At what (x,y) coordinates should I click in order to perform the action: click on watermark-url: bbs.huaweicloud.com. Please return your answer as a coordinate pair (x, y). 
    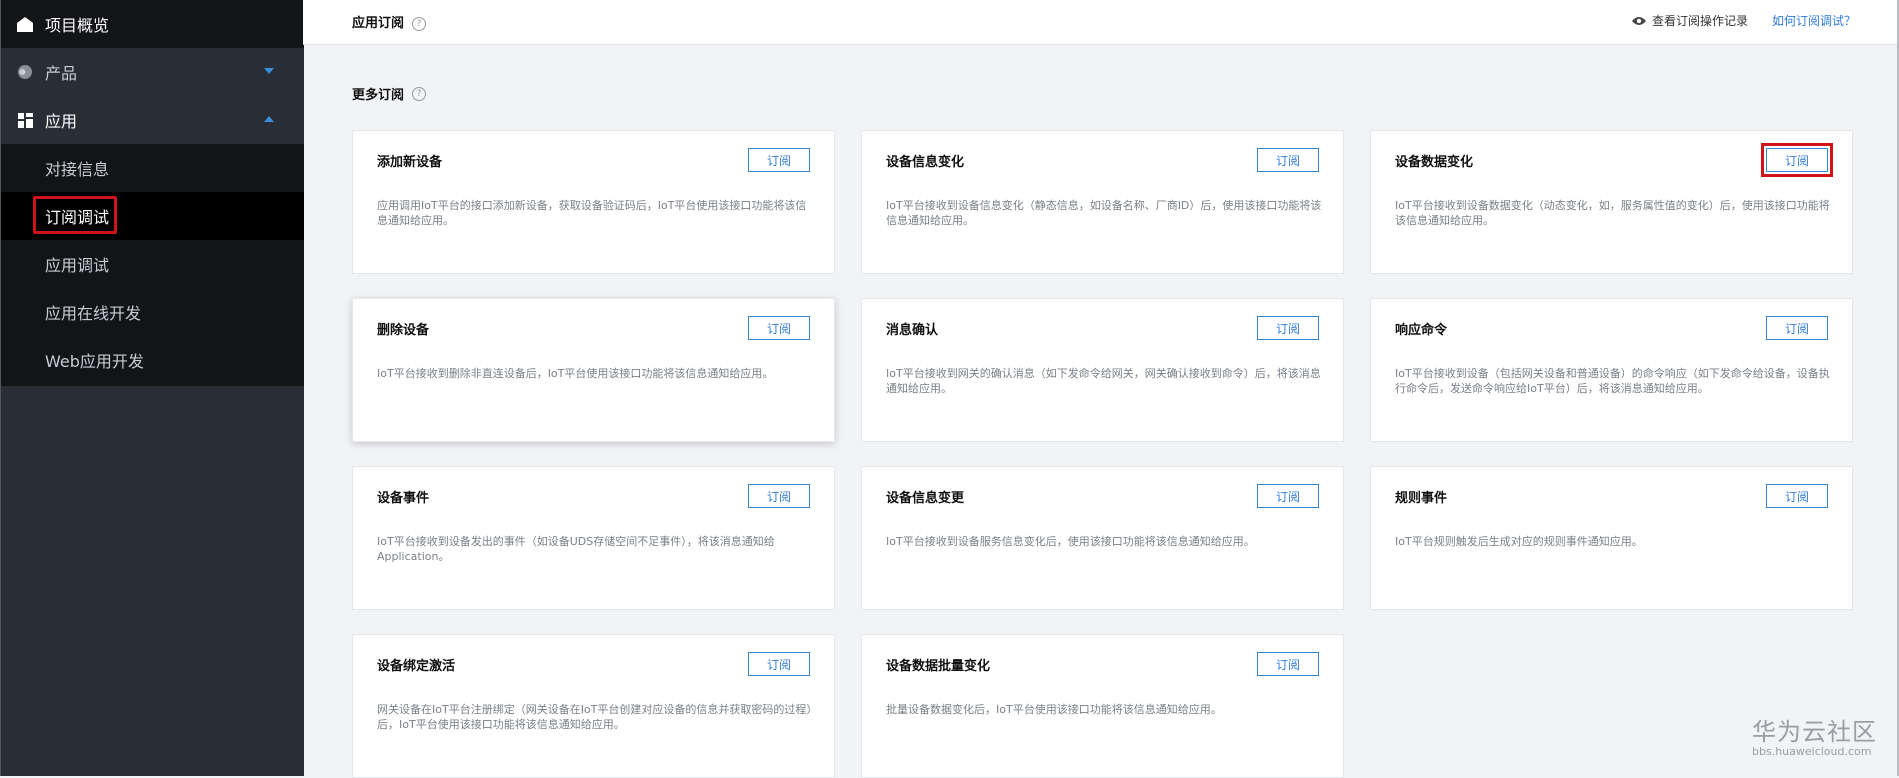
    Looking at the image, I should click on (1812, 751).